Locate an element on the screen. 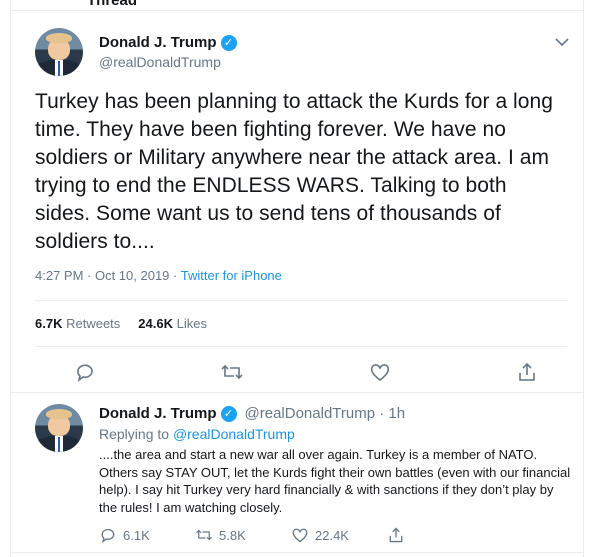 The image size is (600, 557). tweet-actions is located at coordinates (306, 372).